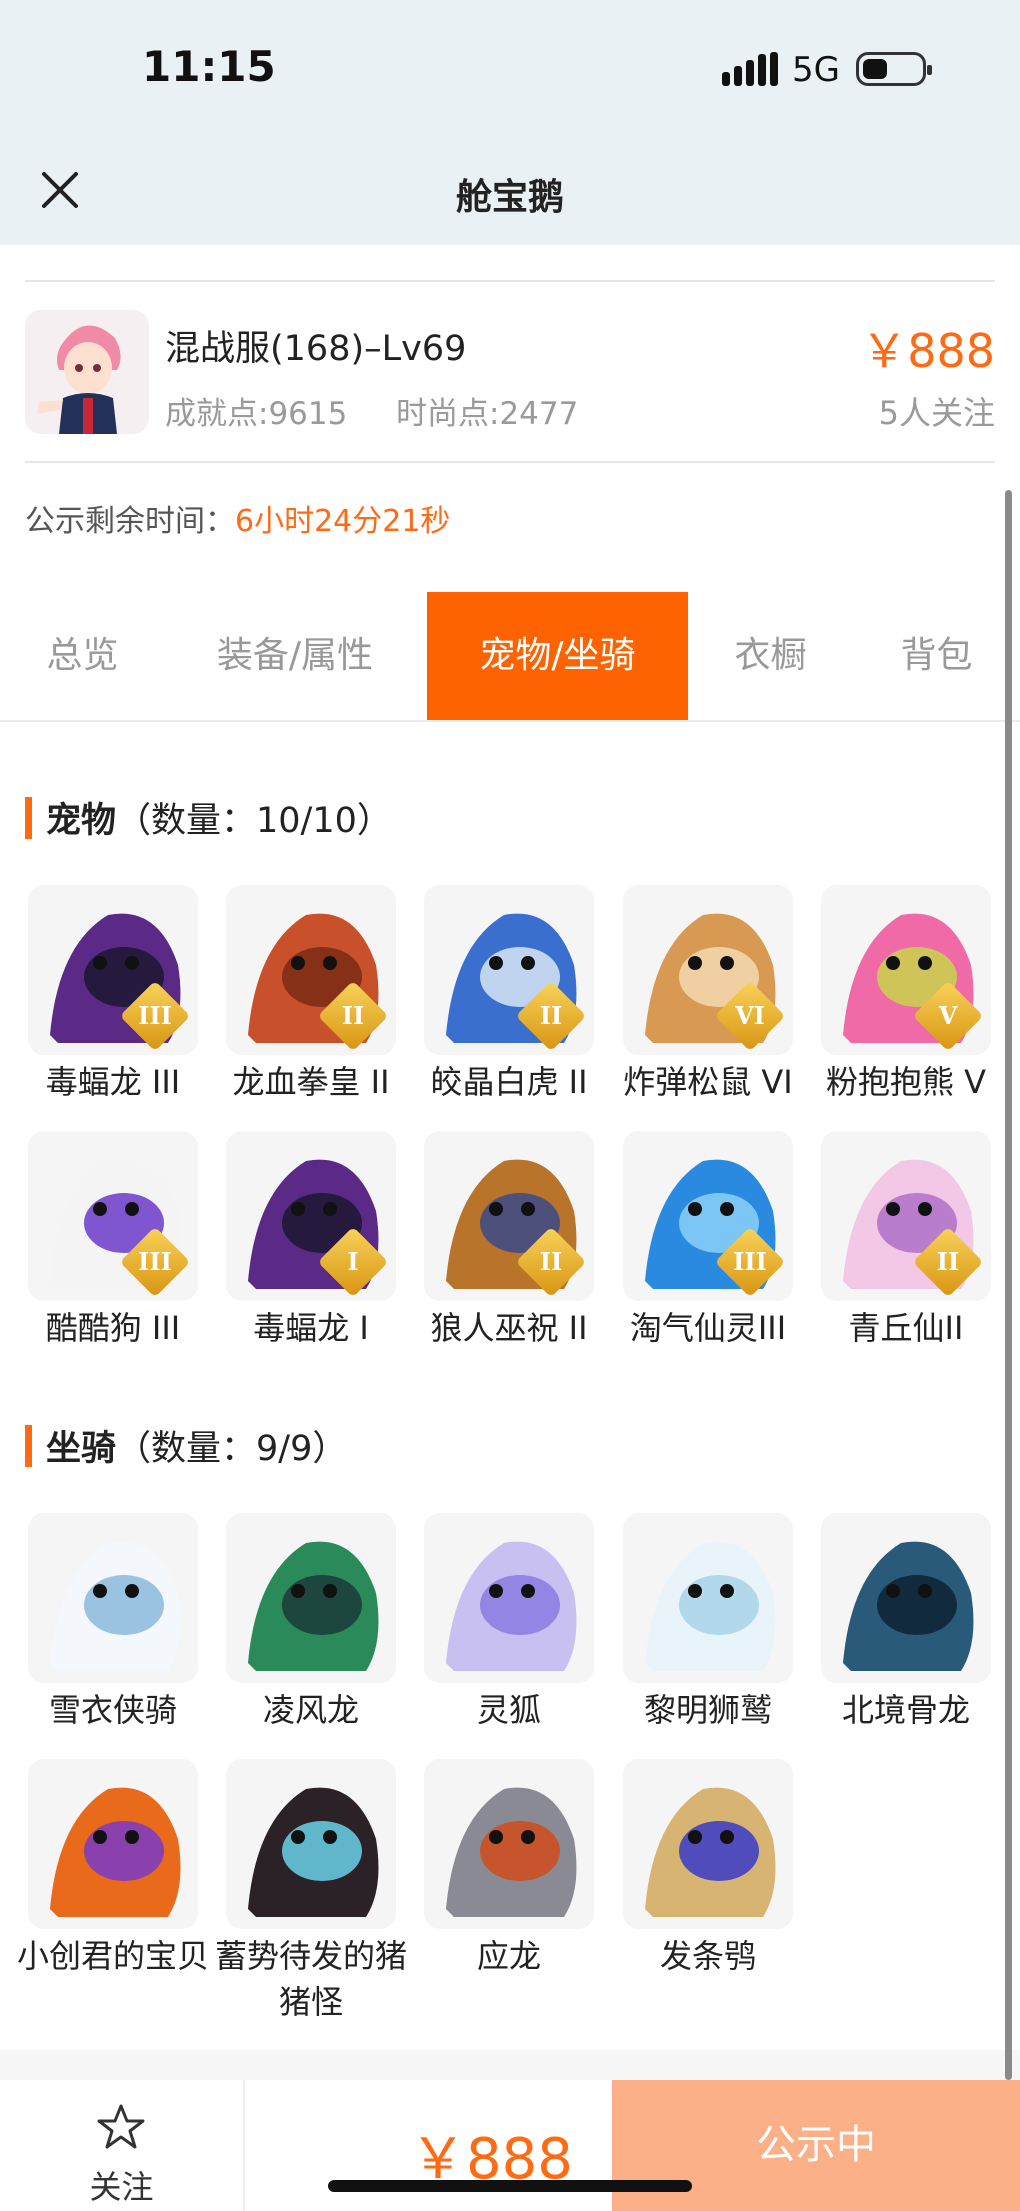 The width and height of the screenshot is (1020, 2211). What do you see at coordinates (816, 70) in the screenshot?
I see `network-label: 5G` at bounding box center [816, 70].